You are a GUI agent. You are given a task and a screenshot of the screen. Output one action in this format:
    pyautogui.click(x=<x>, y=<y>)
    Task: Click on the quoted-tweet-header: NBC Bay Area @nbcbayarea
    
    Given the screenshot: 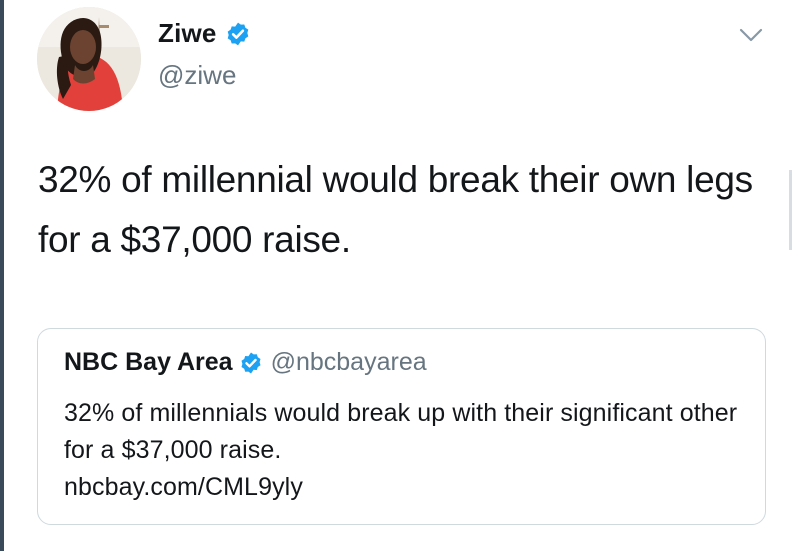 What is the action you would take?
    pyautogui.click(x=245, y=362)
    